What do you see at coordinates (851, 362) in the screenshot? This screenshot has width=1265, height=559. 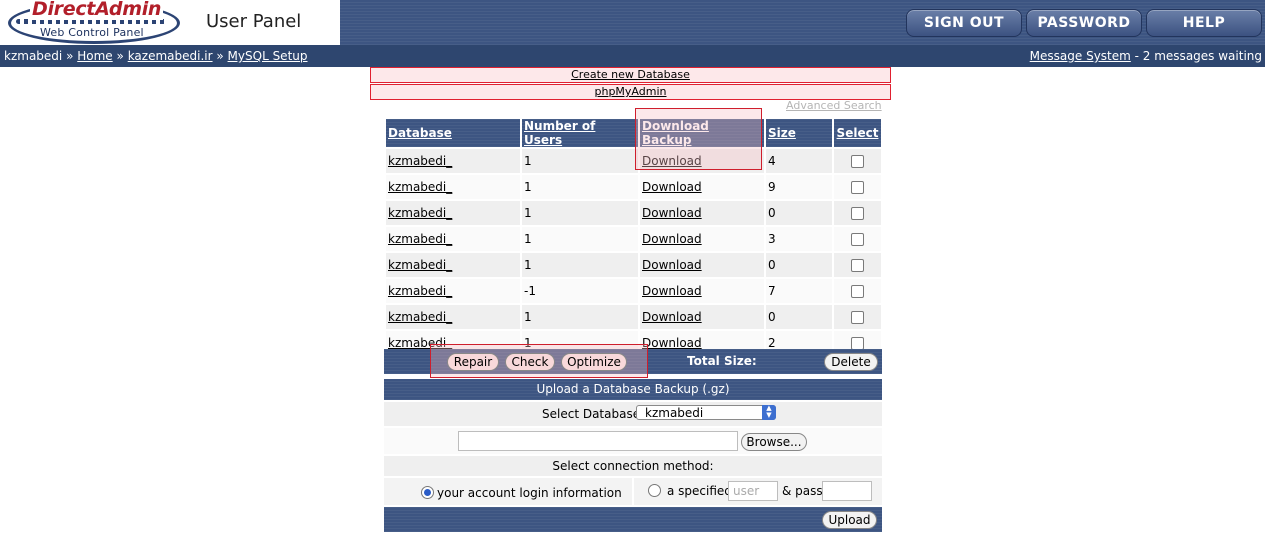 I see `delete-button: Delete` at bounding box center [851, 362].